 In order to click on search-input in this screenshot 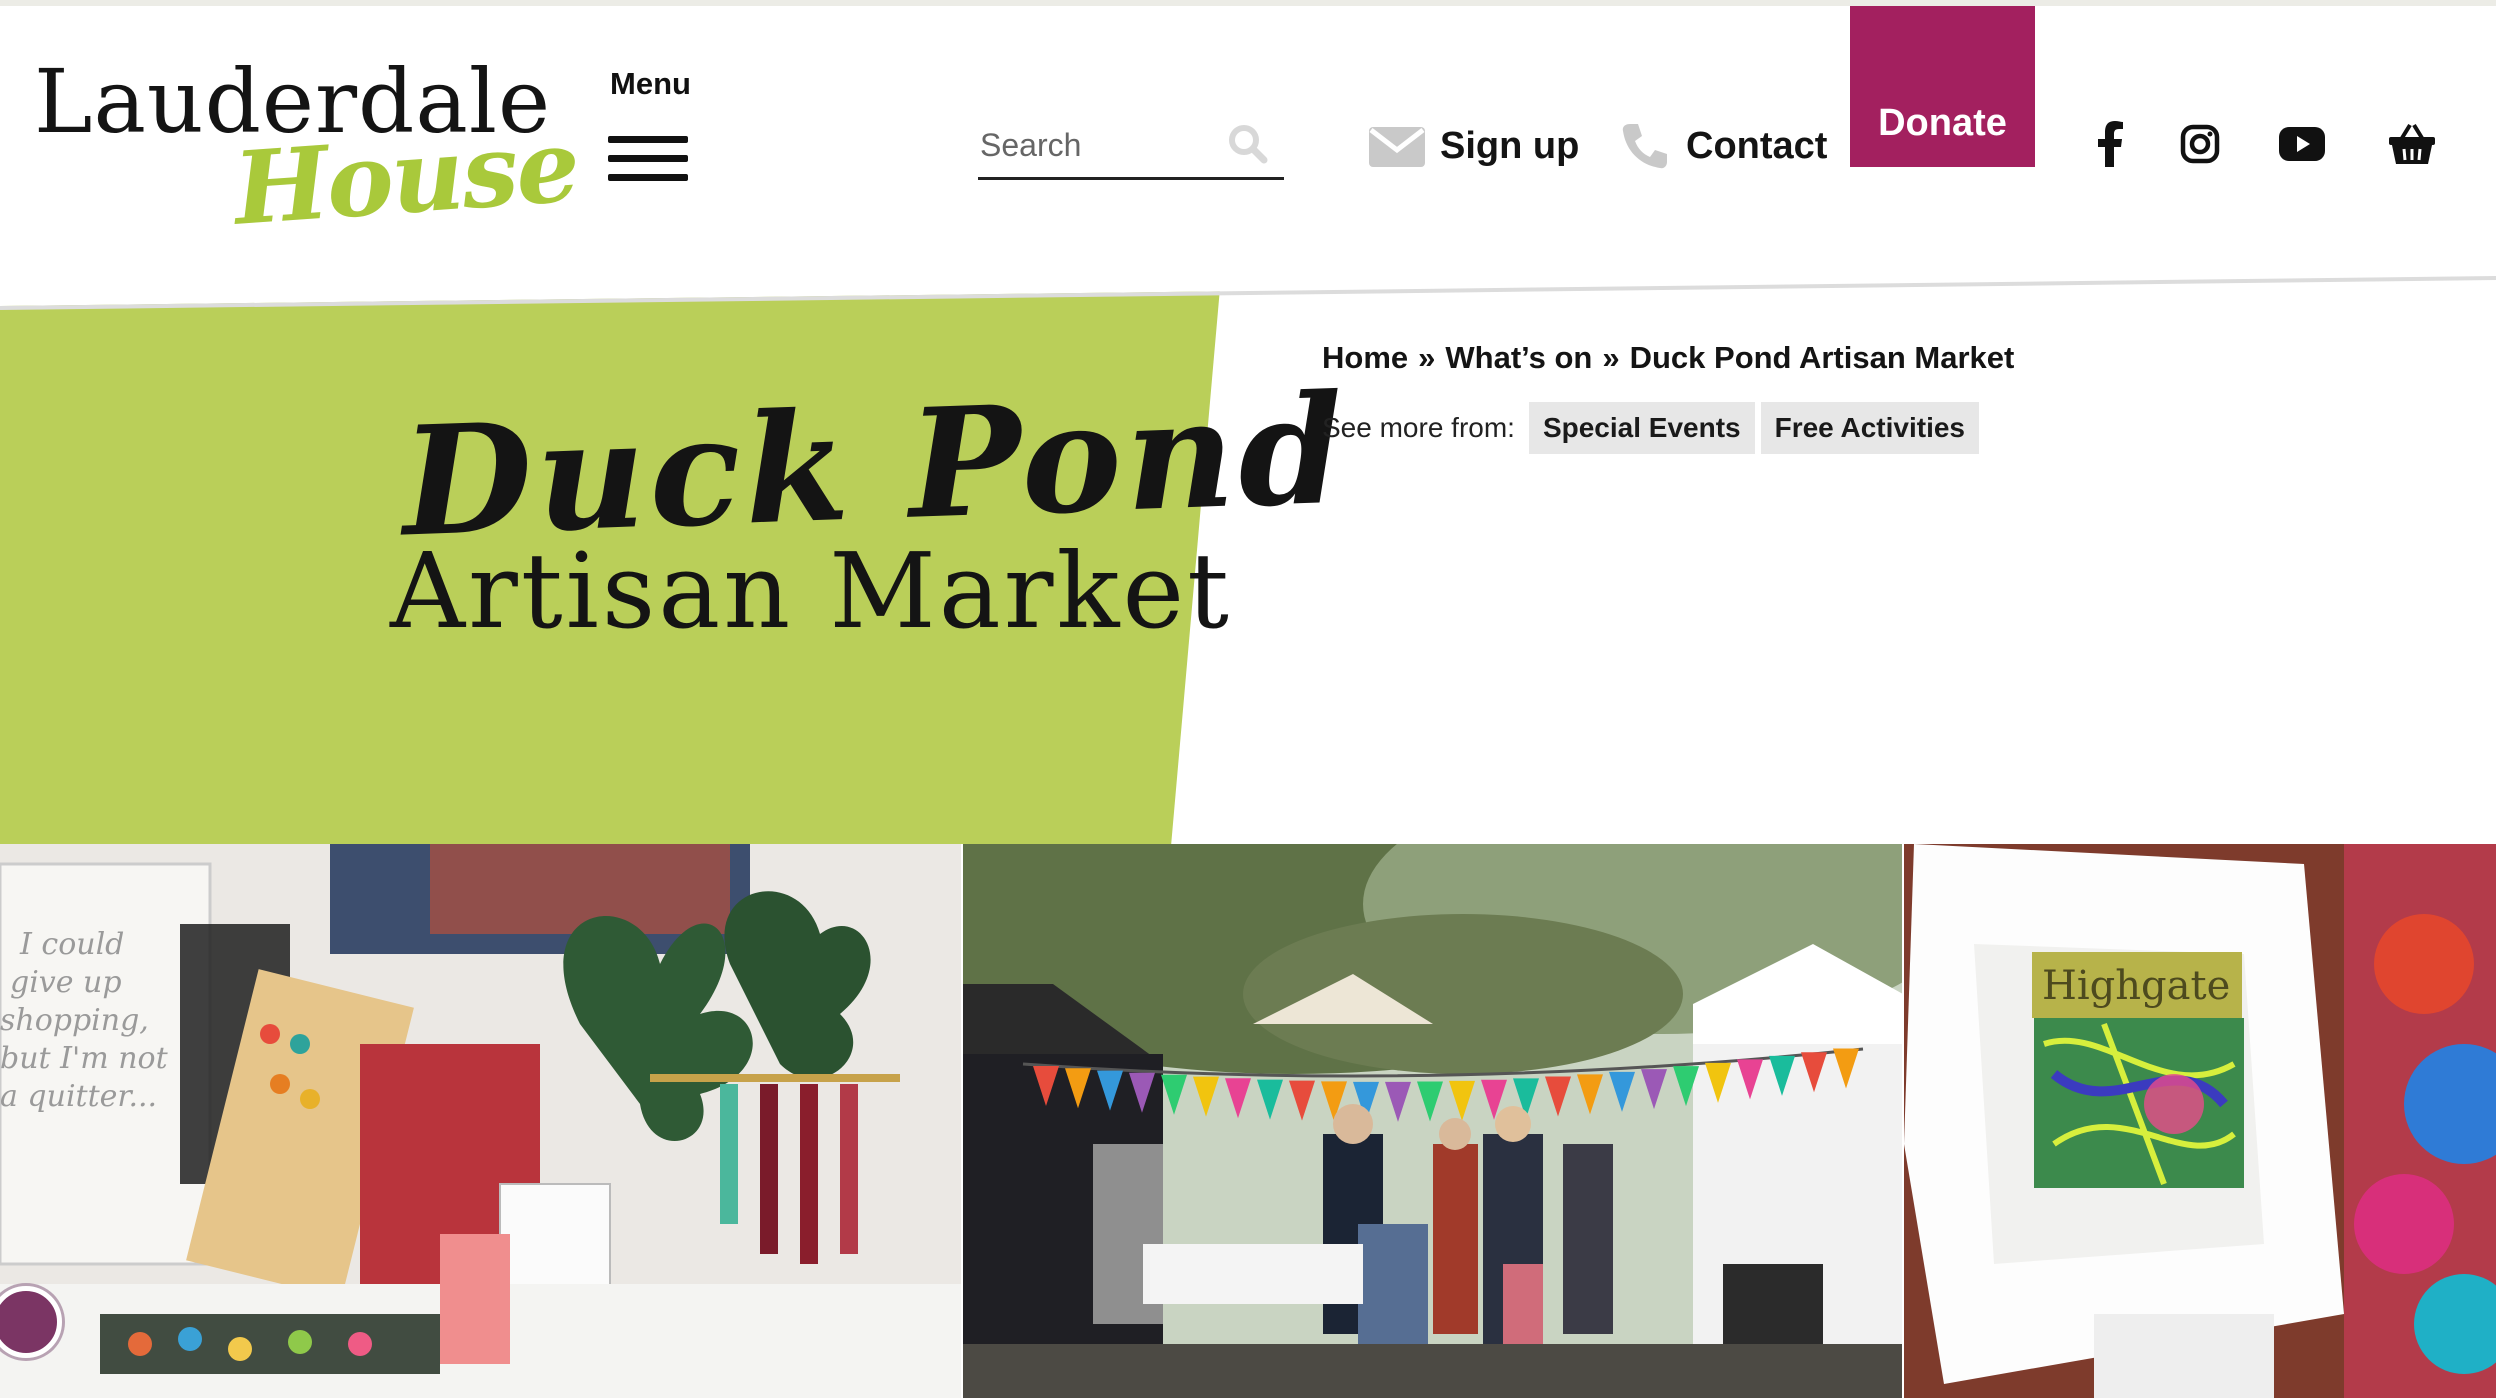, I will do `click(1100, 145)`.